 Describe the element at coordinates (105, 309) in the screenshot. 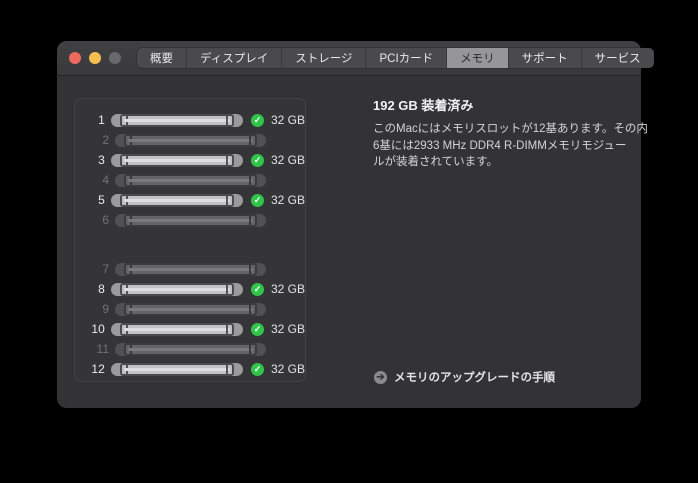

I see `slot-number: 9` at that location.